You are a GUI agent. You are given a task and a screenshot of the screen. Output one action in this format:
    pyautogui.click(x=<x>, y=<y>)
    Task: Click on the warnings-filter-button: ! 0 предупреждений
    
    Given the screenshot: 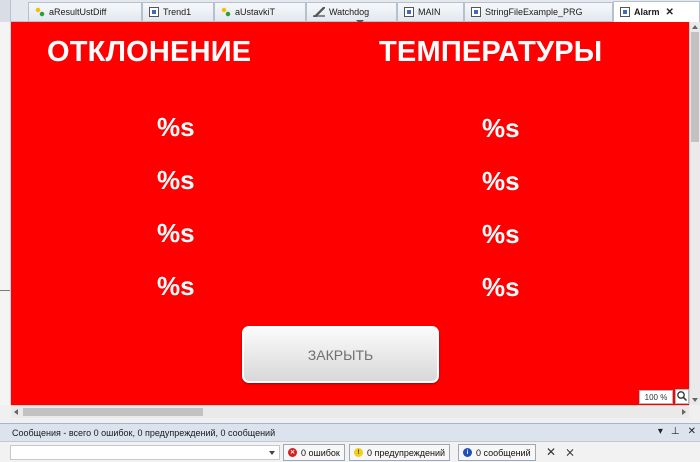 What is the action you would take?
    pyautogui.click(x=400, y=452)
    